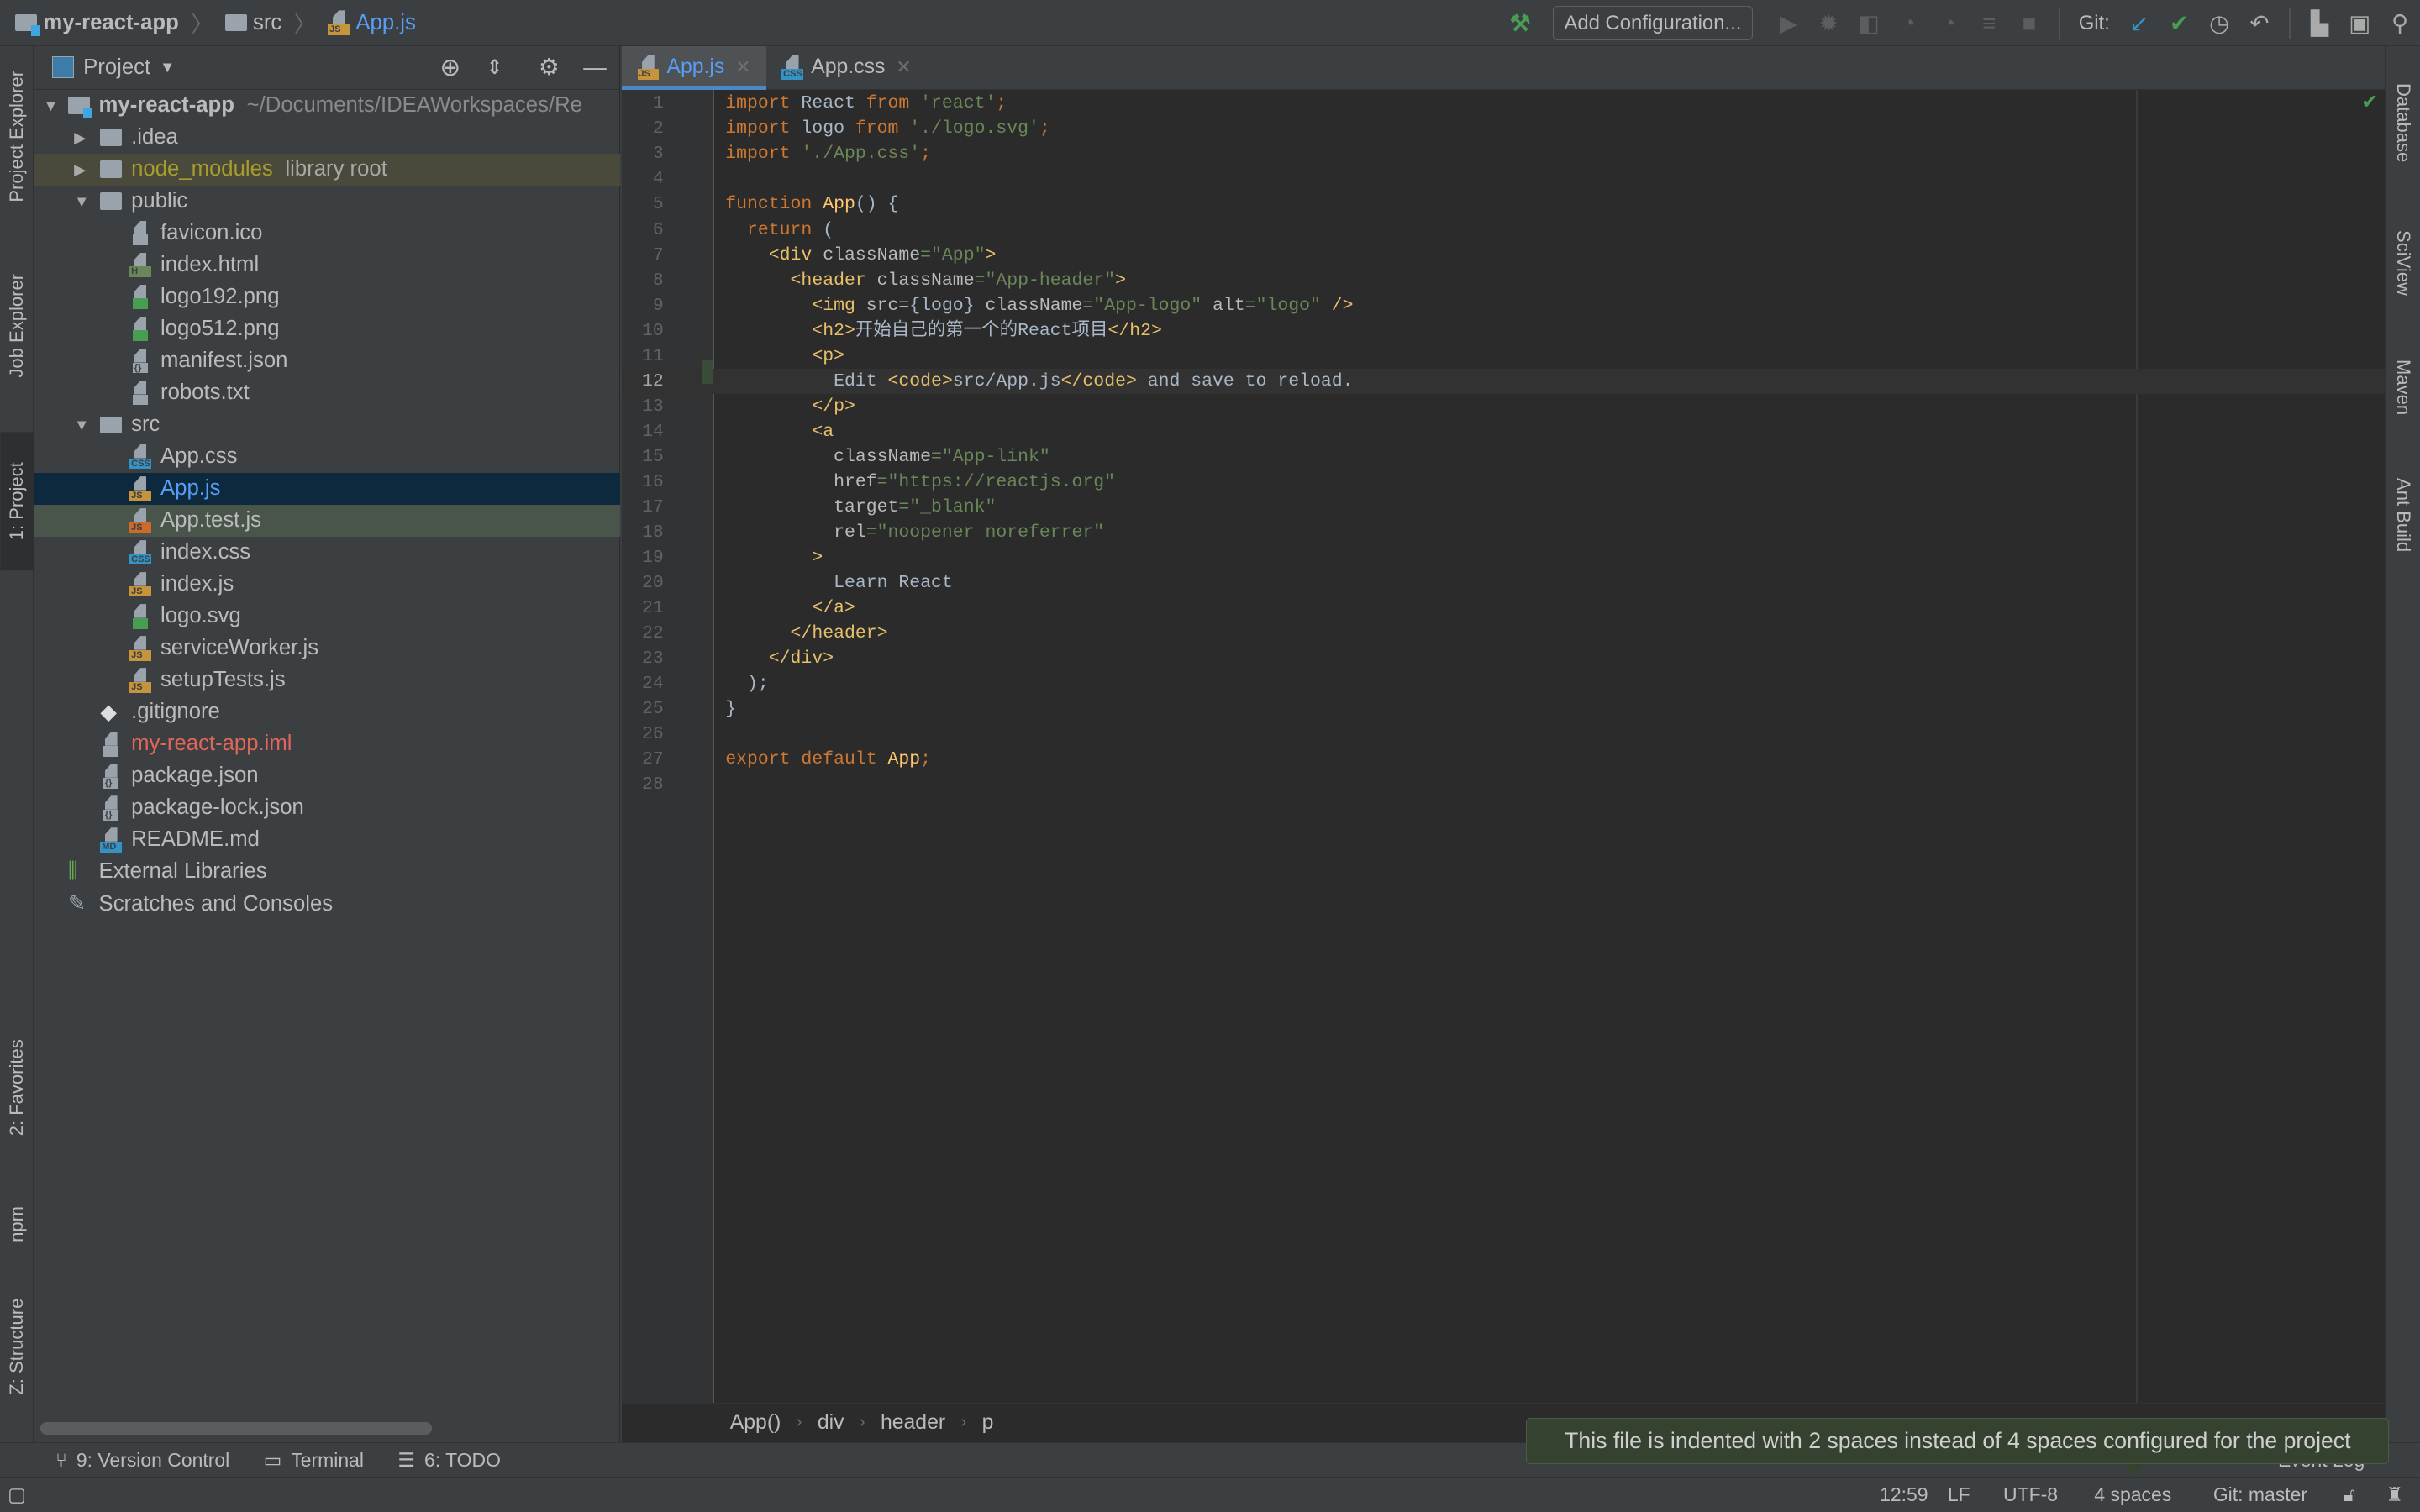  Describe the element at coordinates (17, 325) in the screenshot. I see `tool-job-explorer: Job Explorer` at that location.